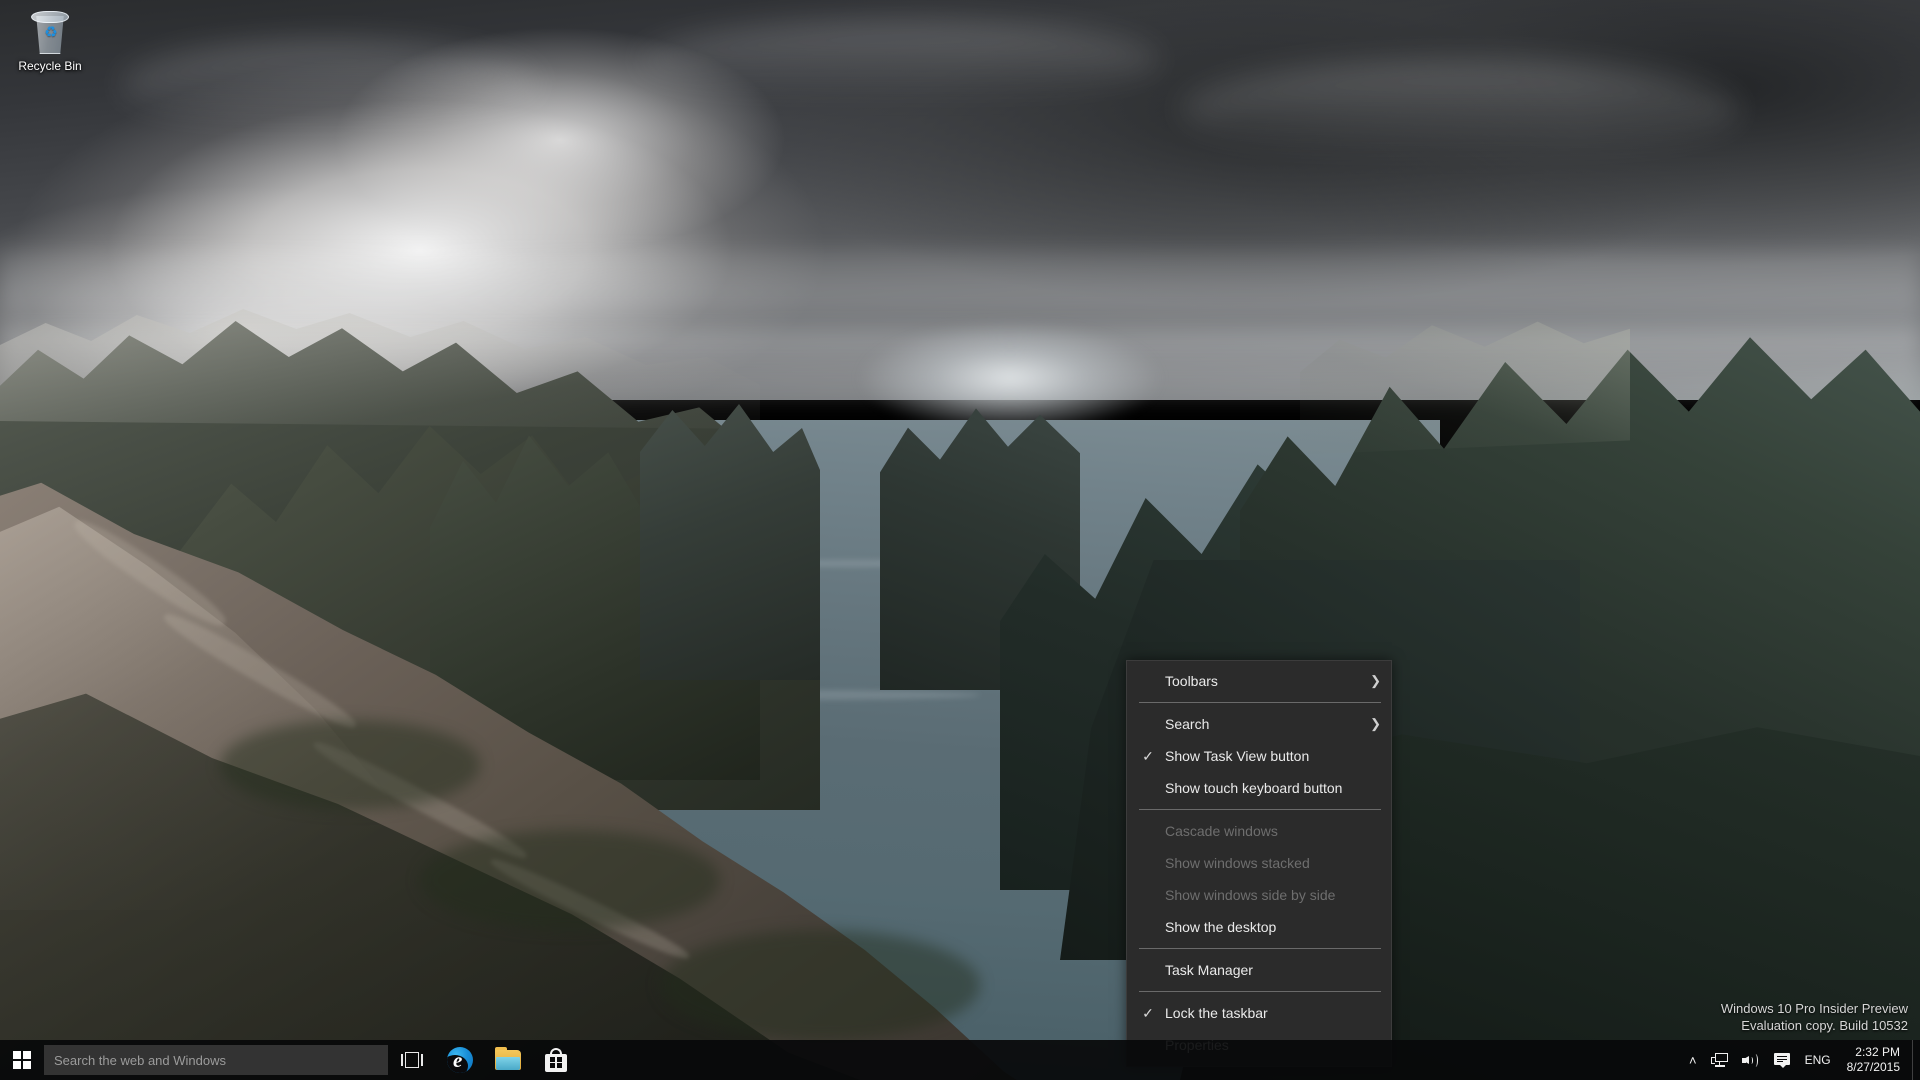 Image resolution: width=1920 pixels, height=1080 pixels. I want to click on menu-item-lock-the-taskbar: ✓ Lock the taskbar, so click(1259, 1013).